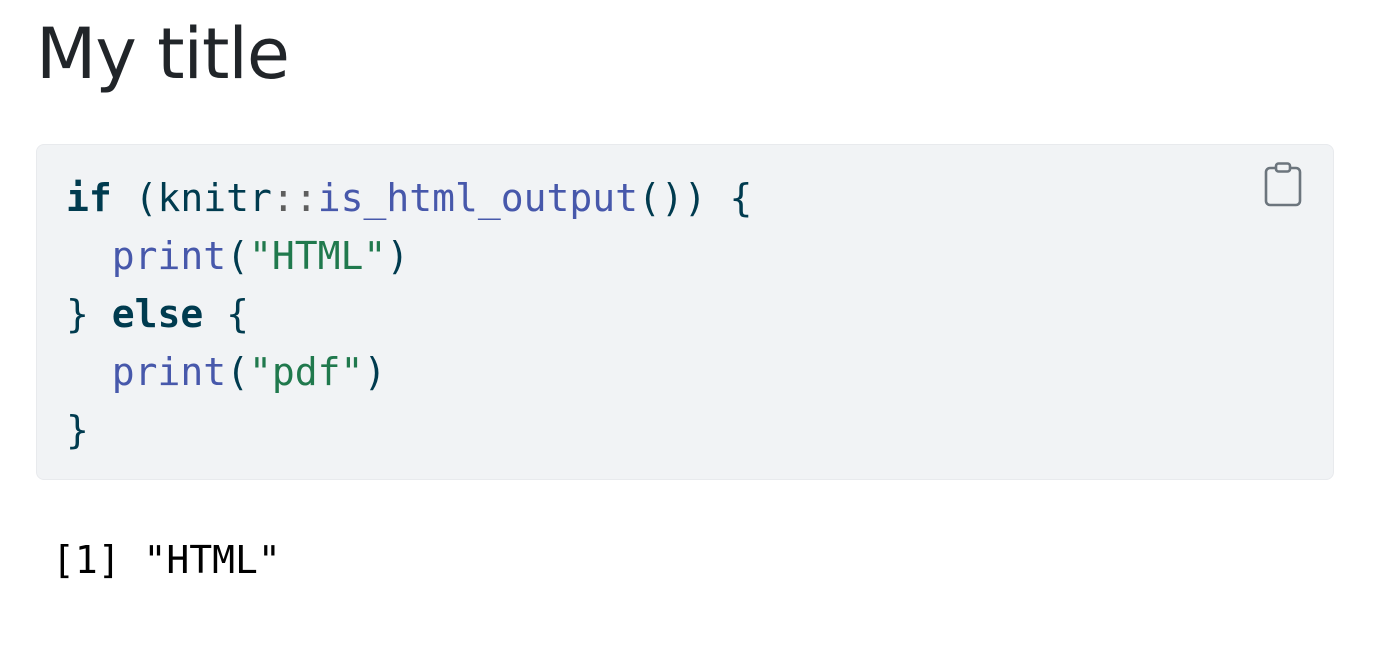  What do you see at coordinates (191, 198) in the screenshot?
I see `code-text: (knitr` at bounding box center [191, 198].